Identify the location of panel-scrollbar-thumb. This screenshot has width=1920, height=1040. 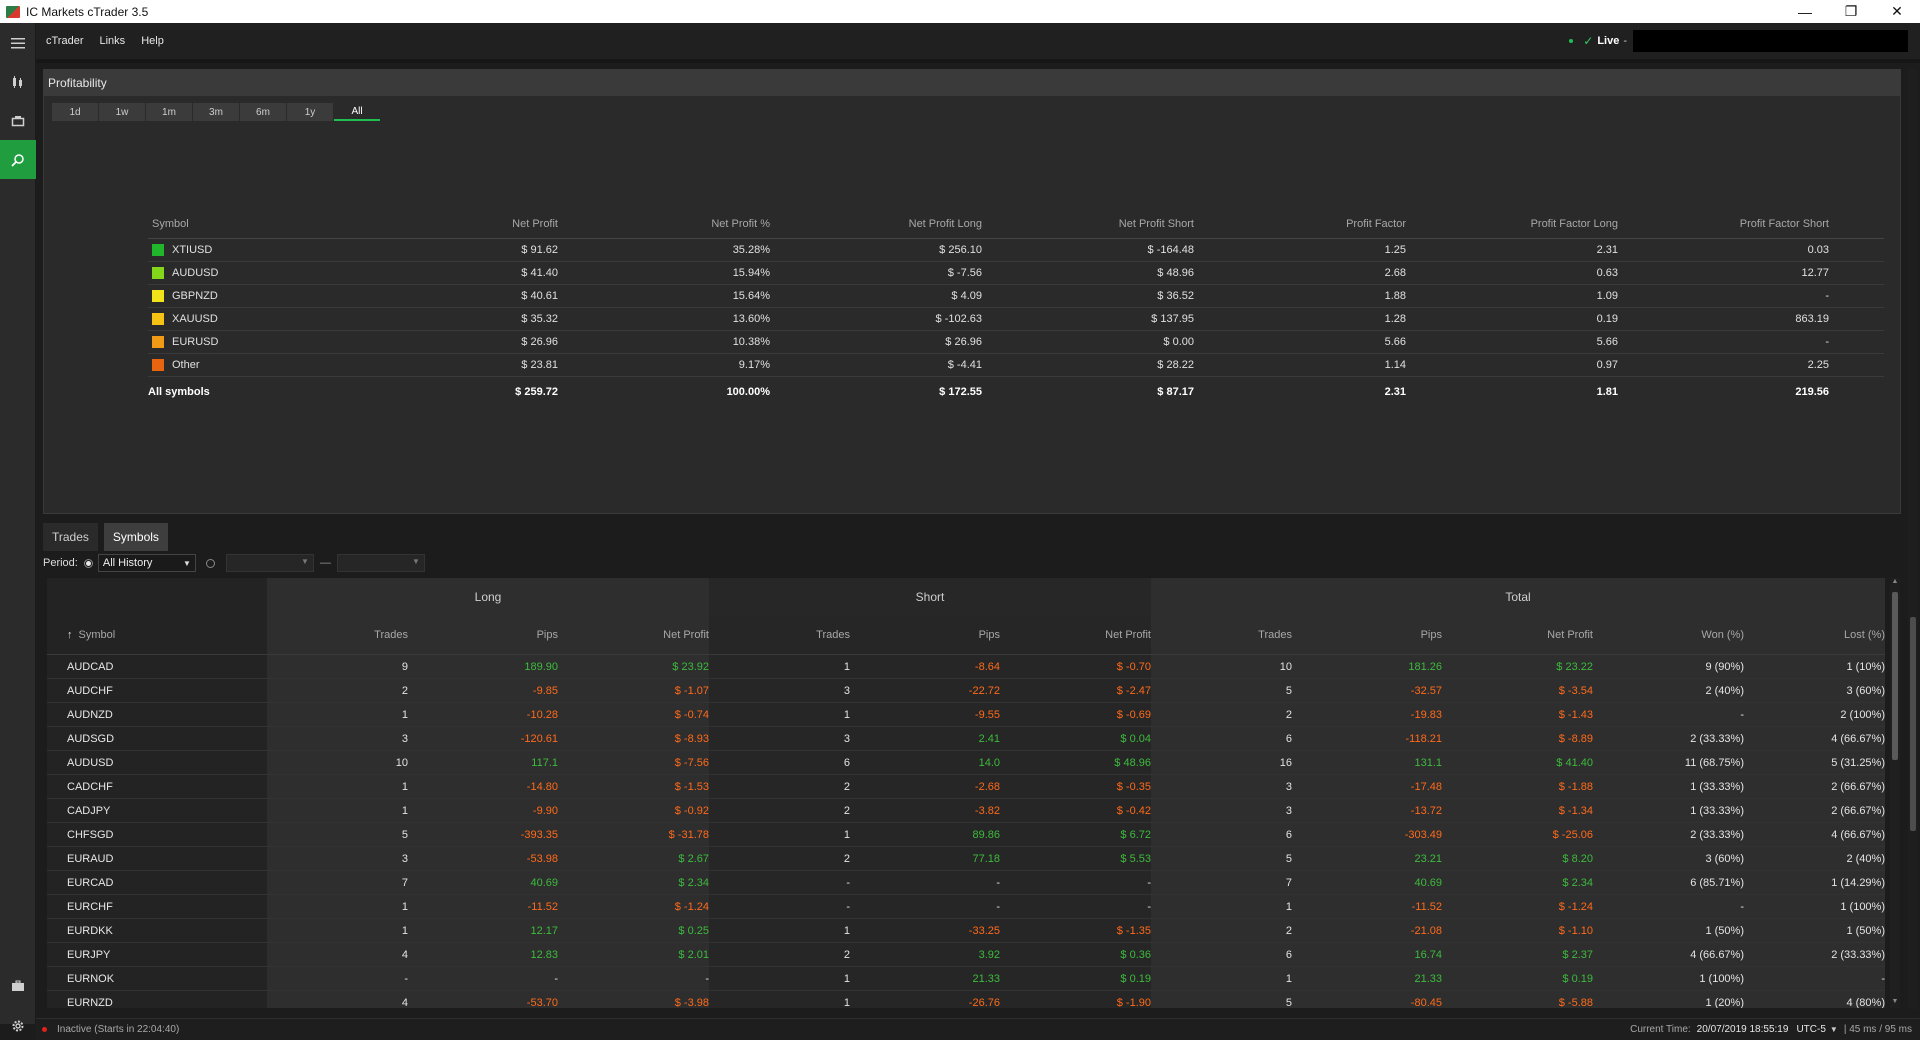
(1913, 724).